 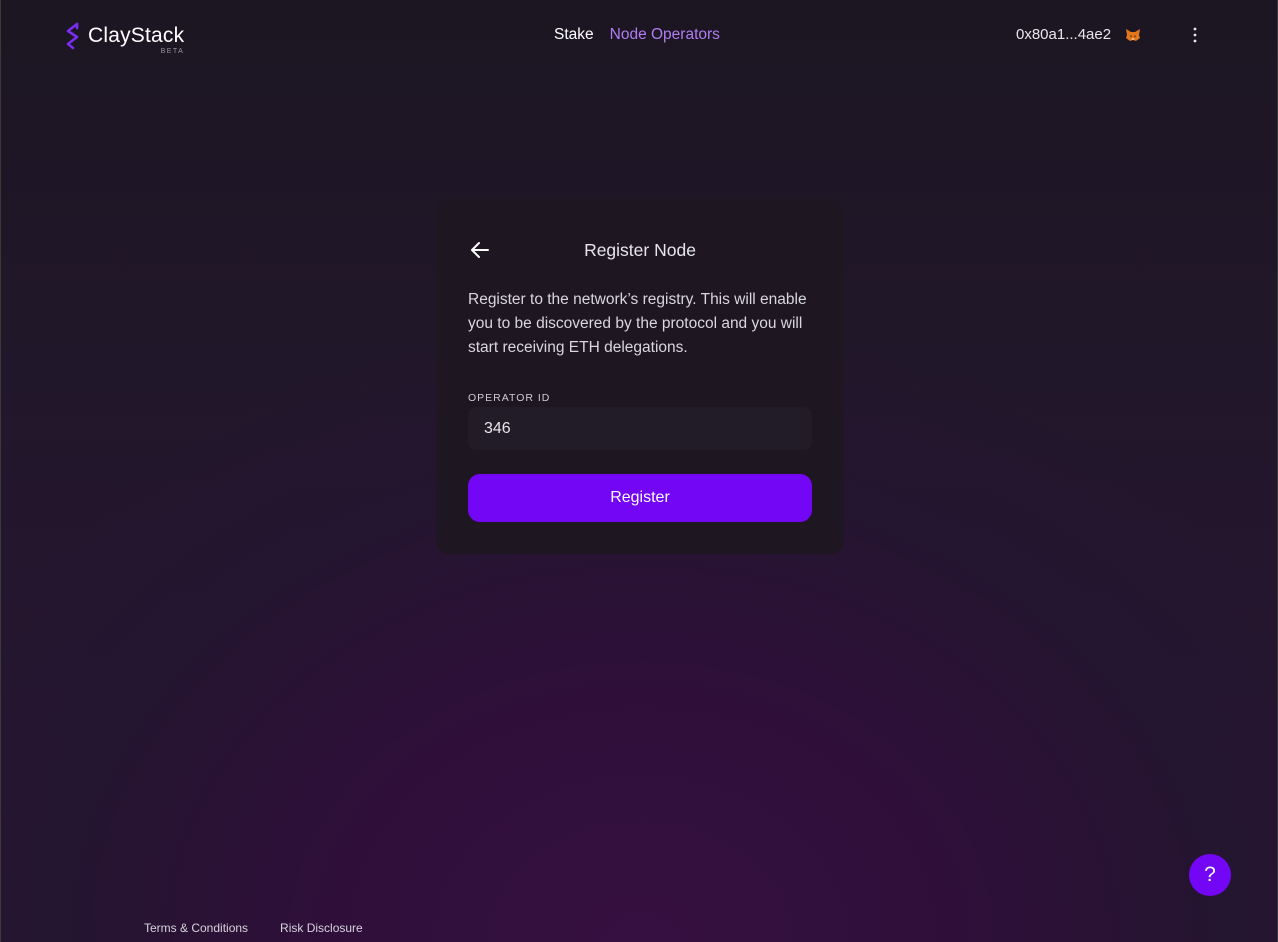 What do you see at coordinates (509, 398) in the screenshot?
I see `operator-id-label: OPERATOR ID` at bounding box center [509, 398].